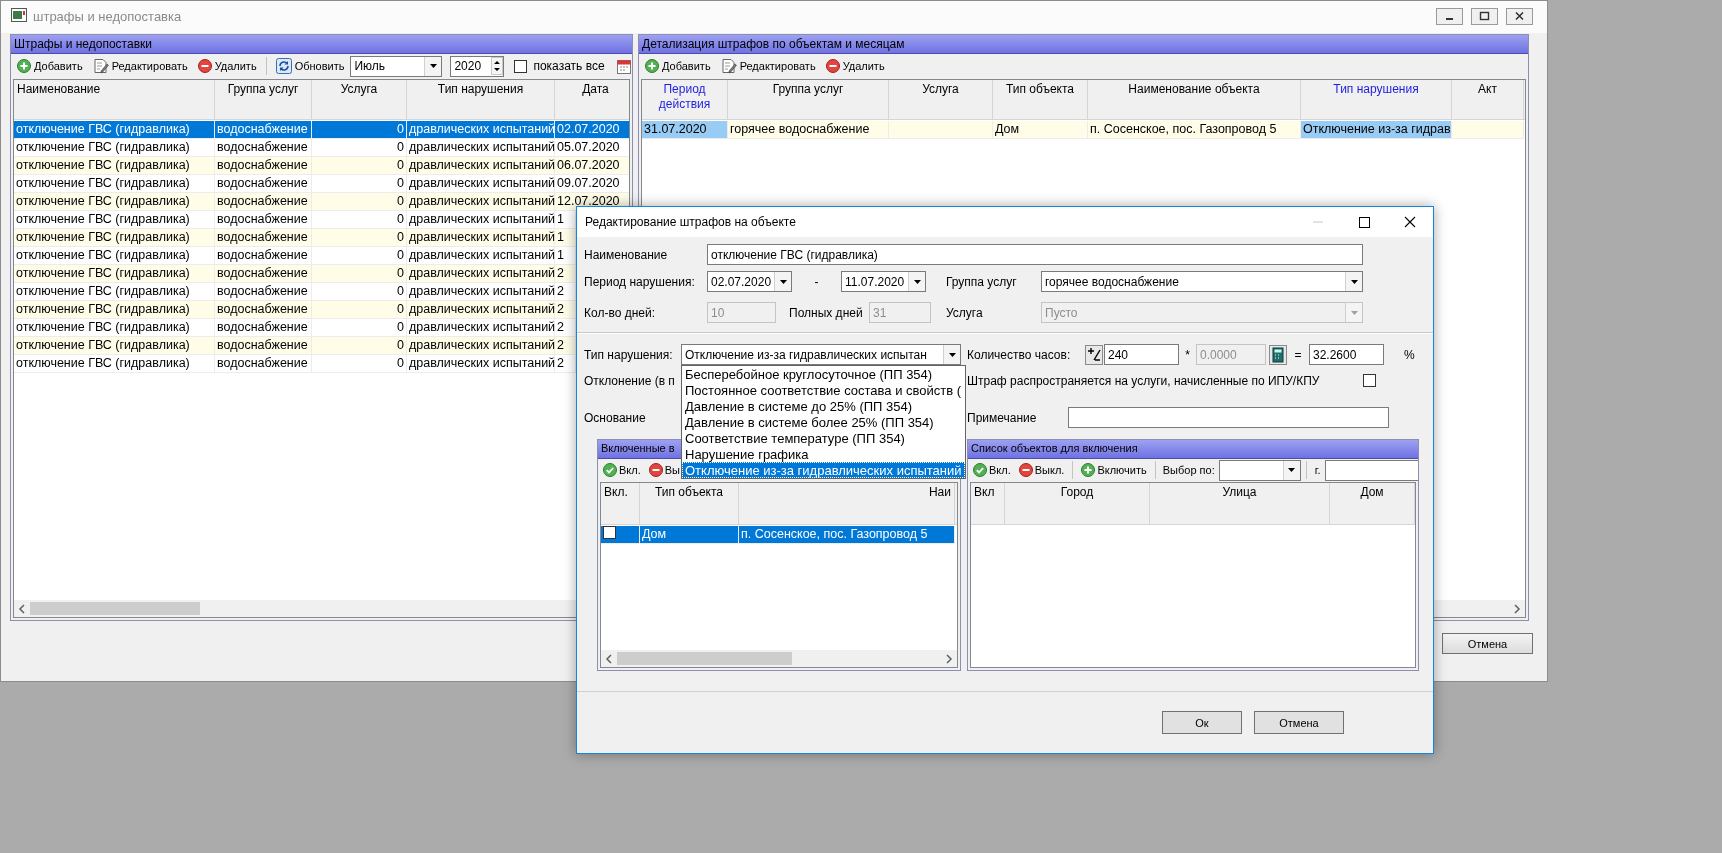 This screenshot has height=853, width=1722. What do you see at coordinates (1041, 470) in the screenshot?
I see `disable-button: Выкл.` at bounding box center [1041, 470].